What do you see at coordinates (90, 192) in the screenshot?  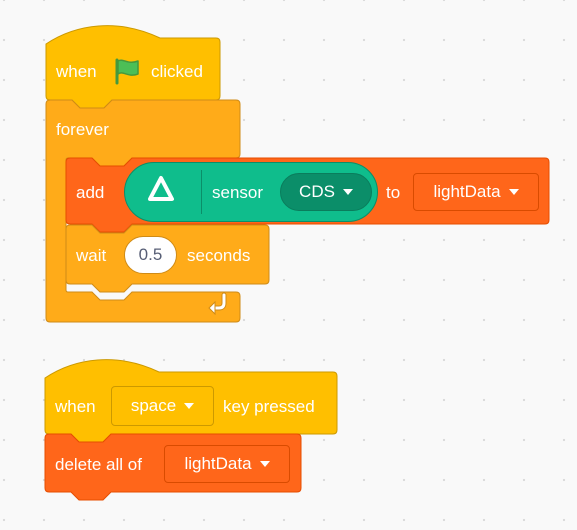 I see `add-label: add` at bounding box center [90, 192].